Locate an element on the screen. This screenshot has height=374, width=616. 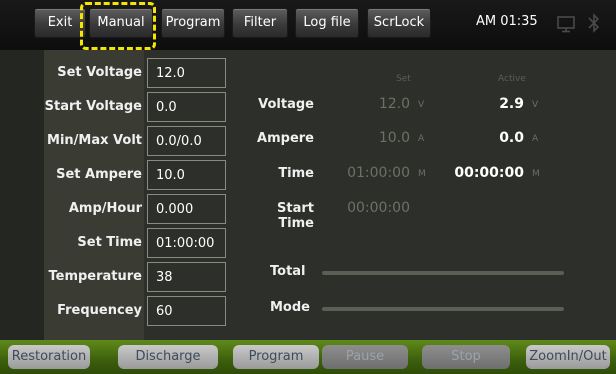
min-max-volt-field: 0.0/0.0 is located at coordinates (186, 141).